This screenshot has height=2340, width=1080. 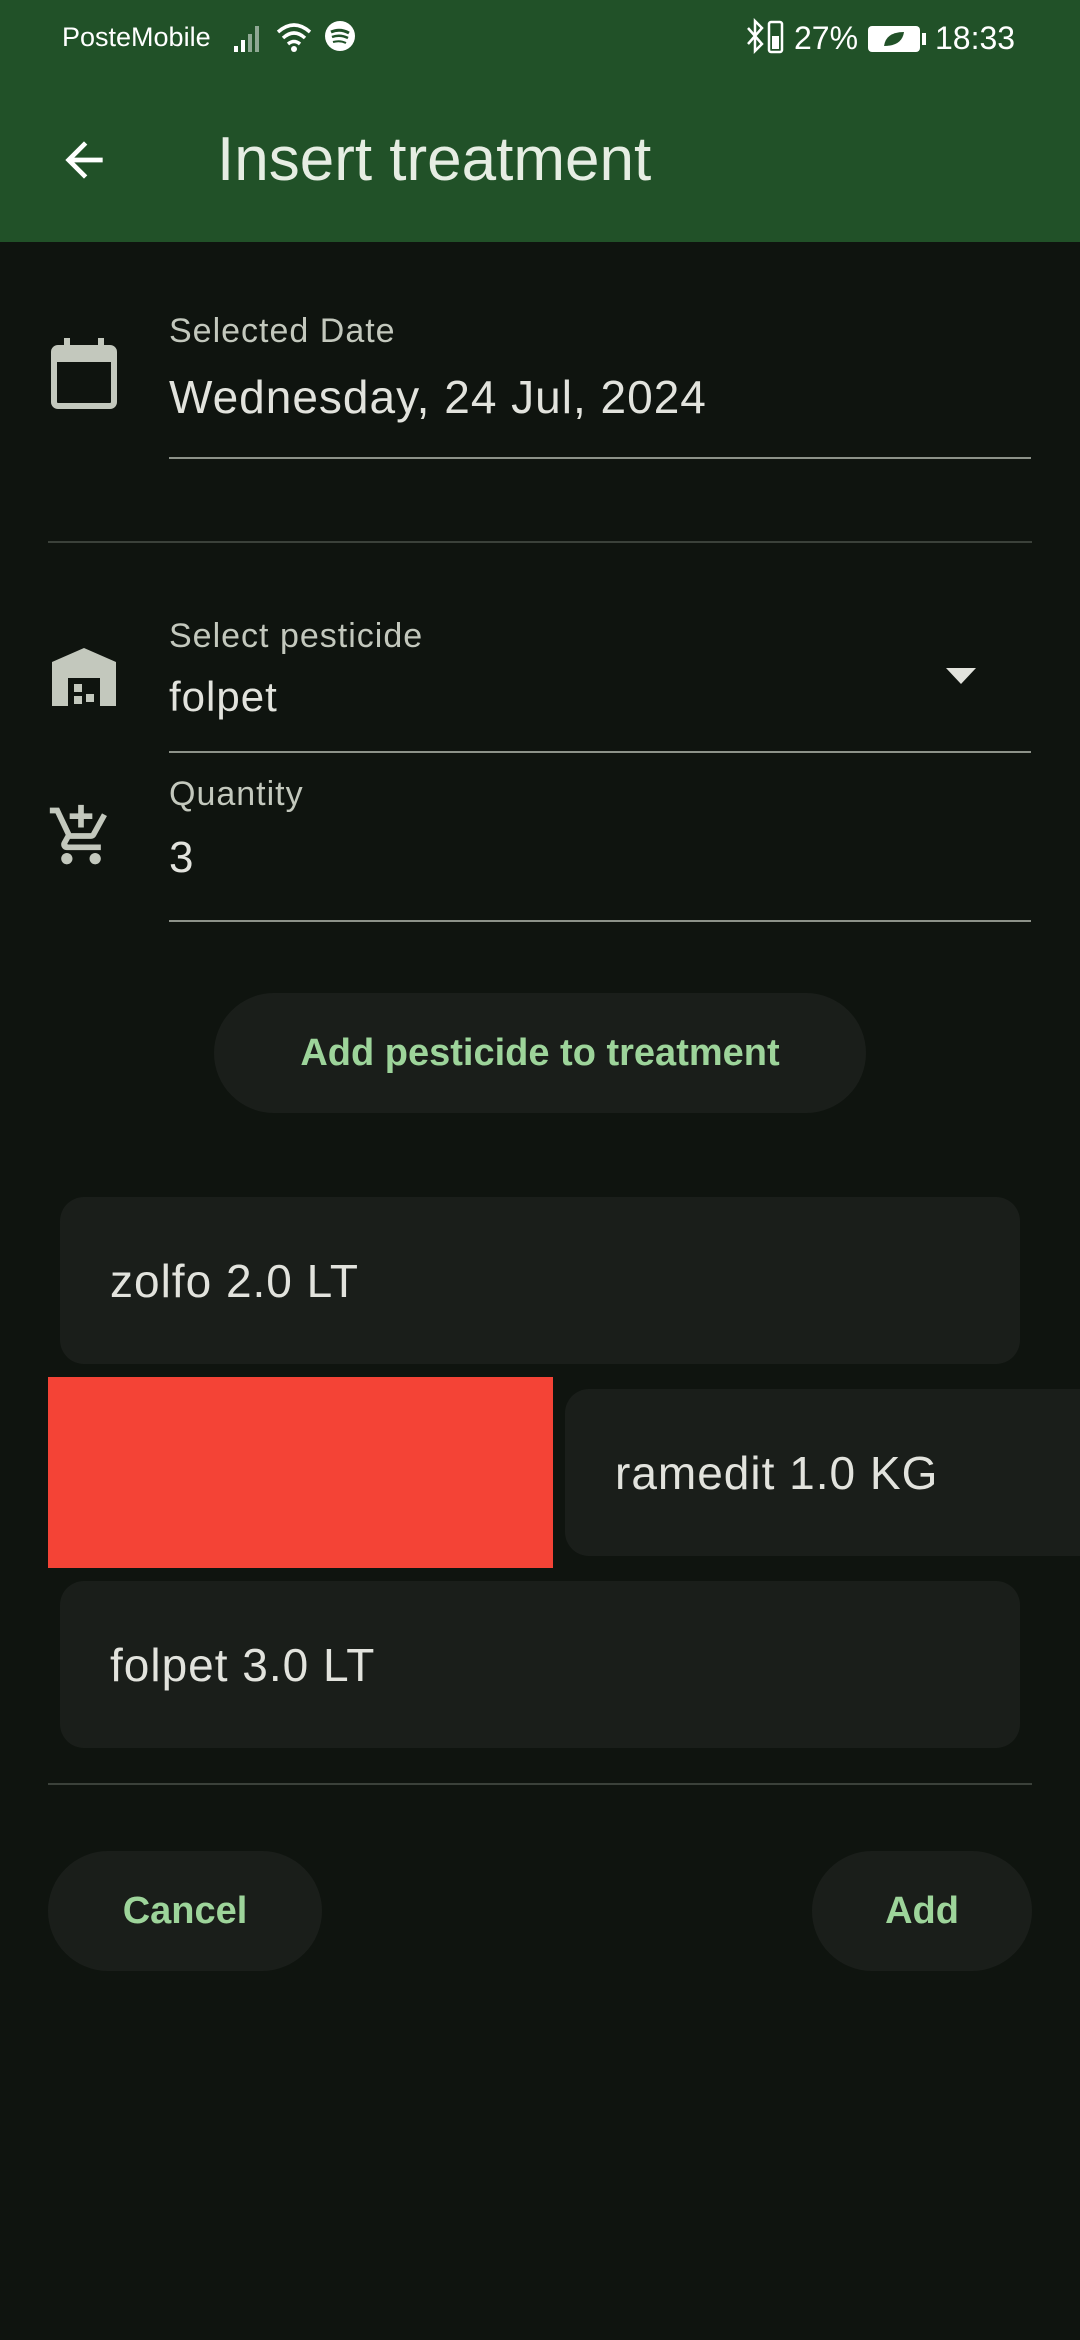 What do you see at coordinates (822, 1472) in the screenshot?
I see `list-item: ramedit 1.0 KG` at bounding box center [822, 1472].